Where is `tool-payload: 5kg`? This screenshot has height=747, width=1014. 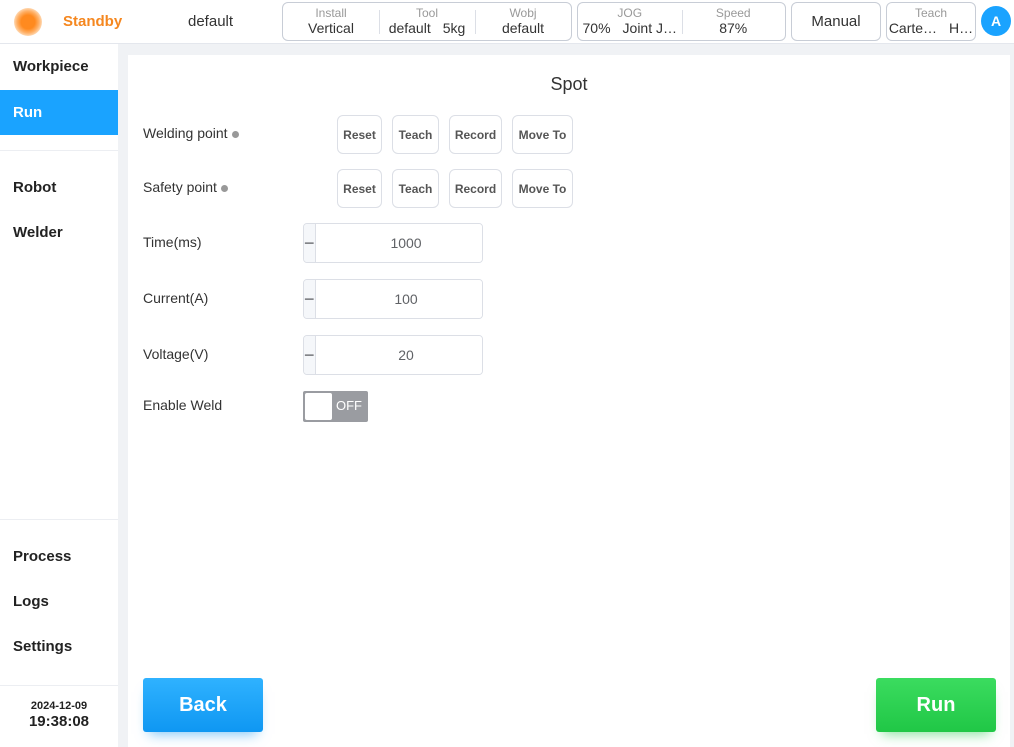 tool-payload: 5kg is located at coordinates (454, 27).